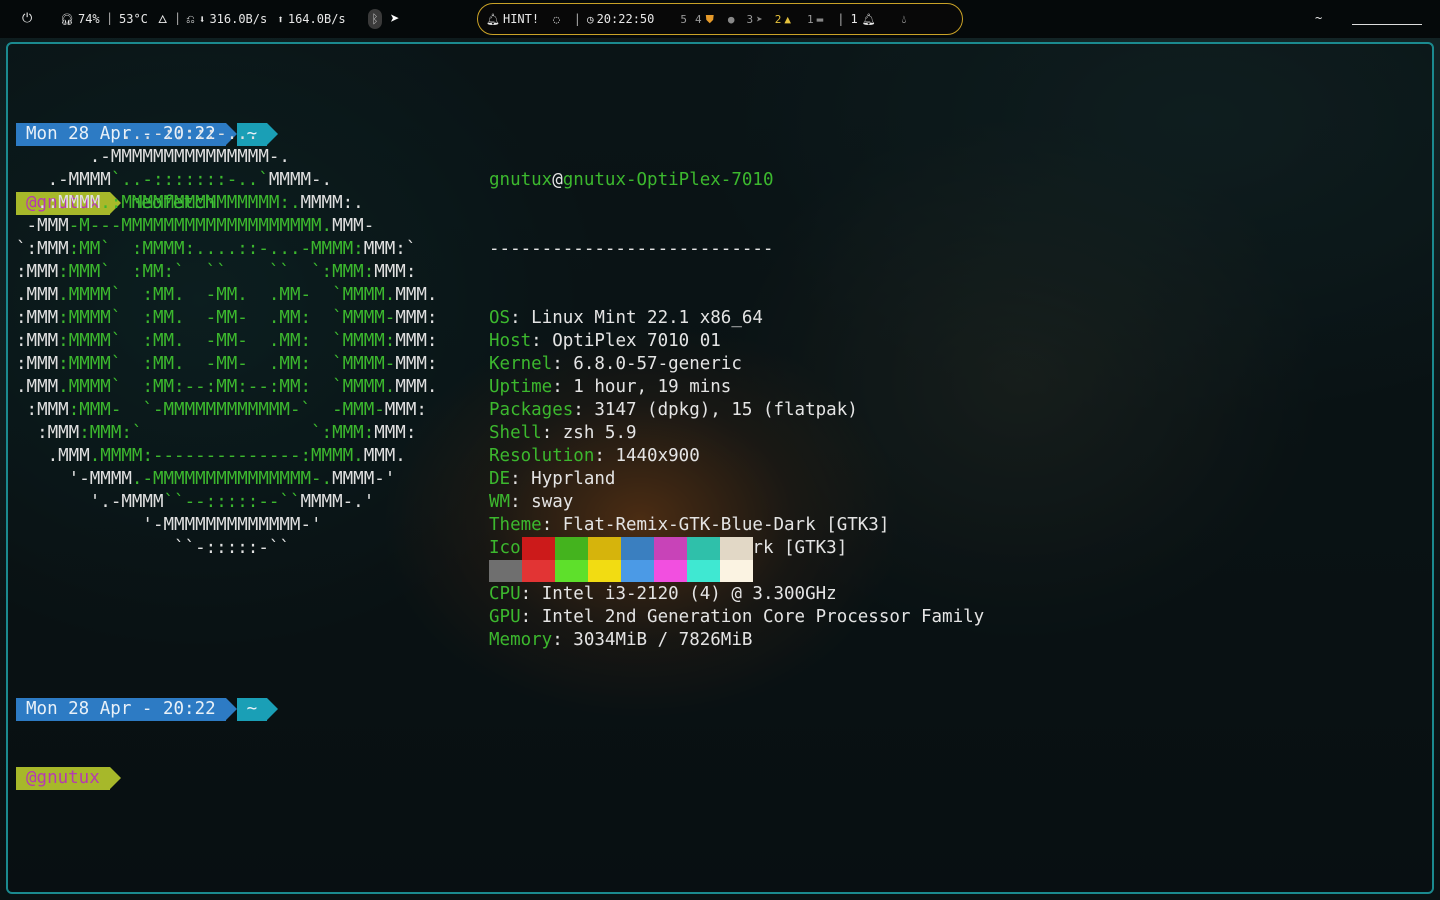 Image resolution: width=1440 pixels, height=900 pixels. I want to click on telegram-icon: ➤, so click(395, 18).